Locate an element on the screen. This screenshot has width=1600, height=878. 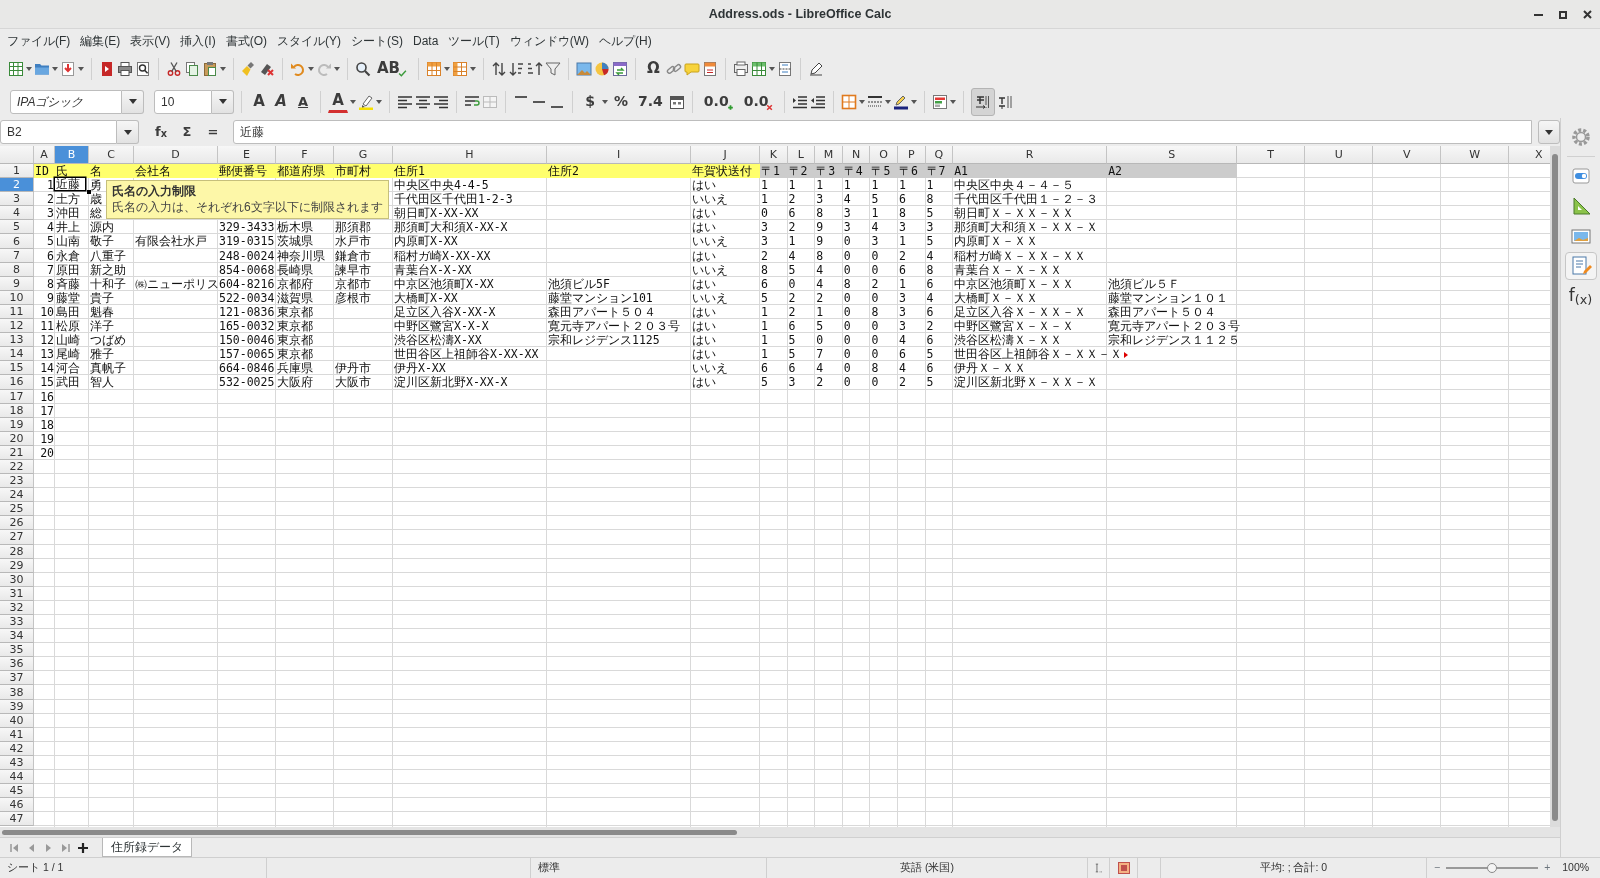
highlighter-icon is located at coordinates (366, 101).